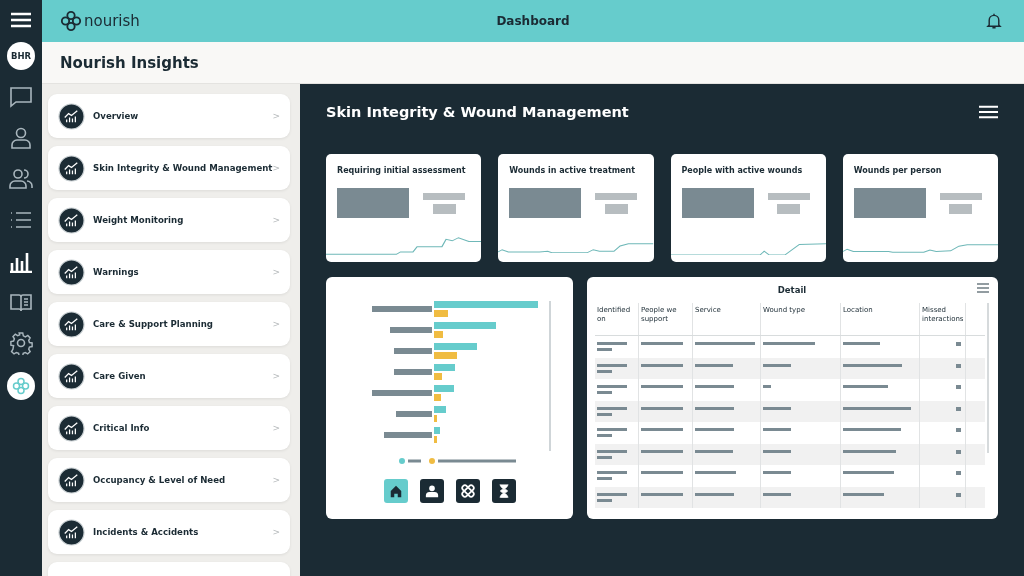 The image size is (1024, 576). I want to click on person-tab, so click(431, 491).